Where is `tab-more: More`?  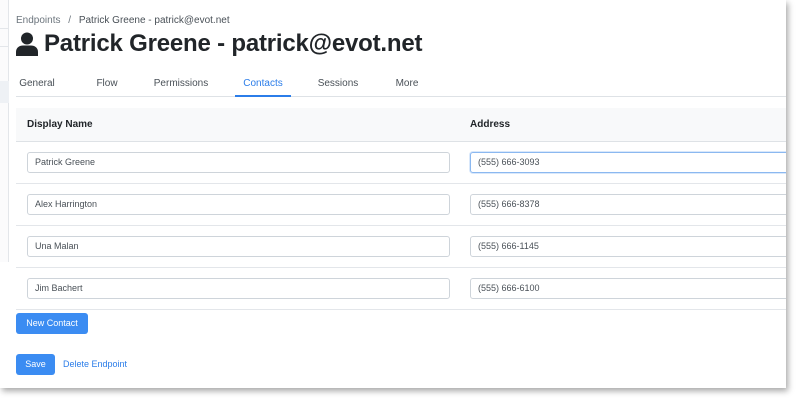 tab-more: More is located at coordinates (407, 85).